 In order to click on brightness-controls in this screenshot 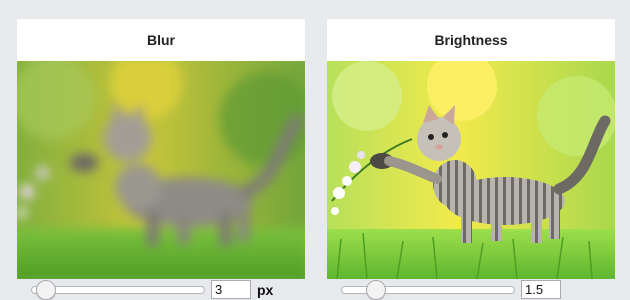, I will do `click(451, 289)`.